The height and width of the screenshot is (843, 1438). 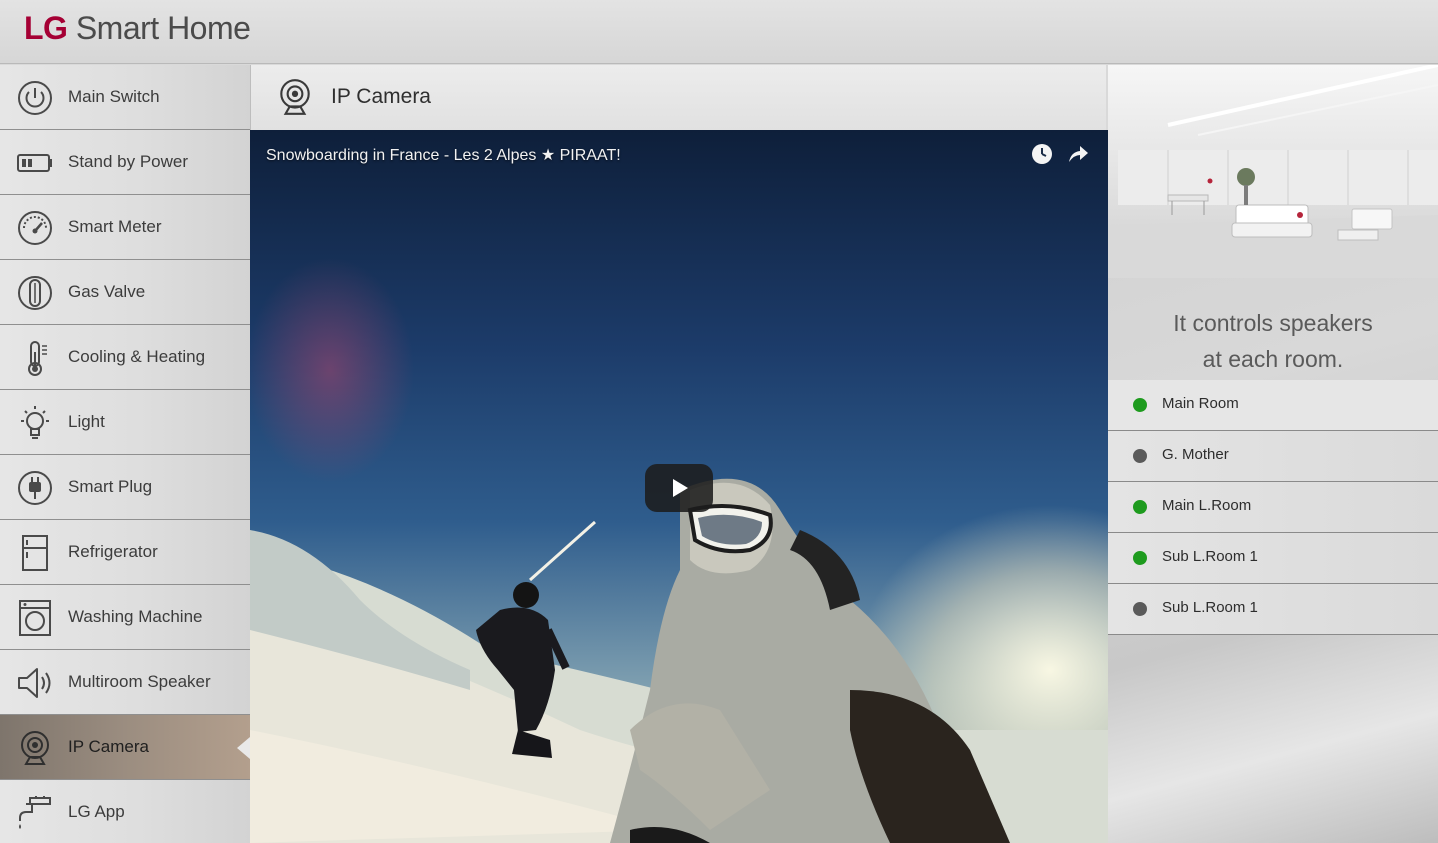 I want to click on sidebar-item-stand-by-power: Stand by Power, so click(x=125, y=162).